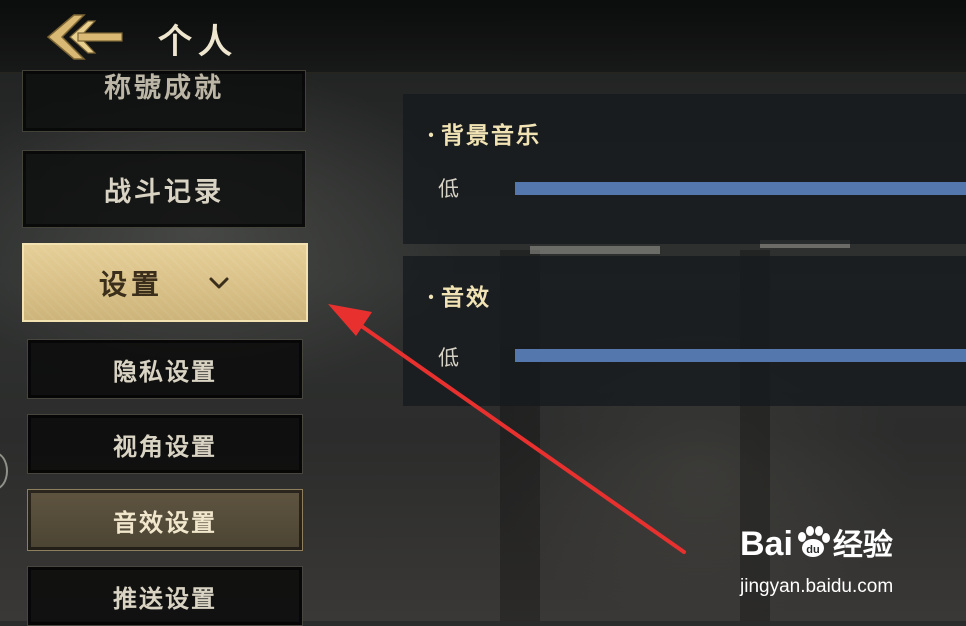 The width and height of the screenshot is (966, 626). Describe the element at coordinates (448, 358) in the screenshot. I see `sound-effects-low-label: 低` at that location.